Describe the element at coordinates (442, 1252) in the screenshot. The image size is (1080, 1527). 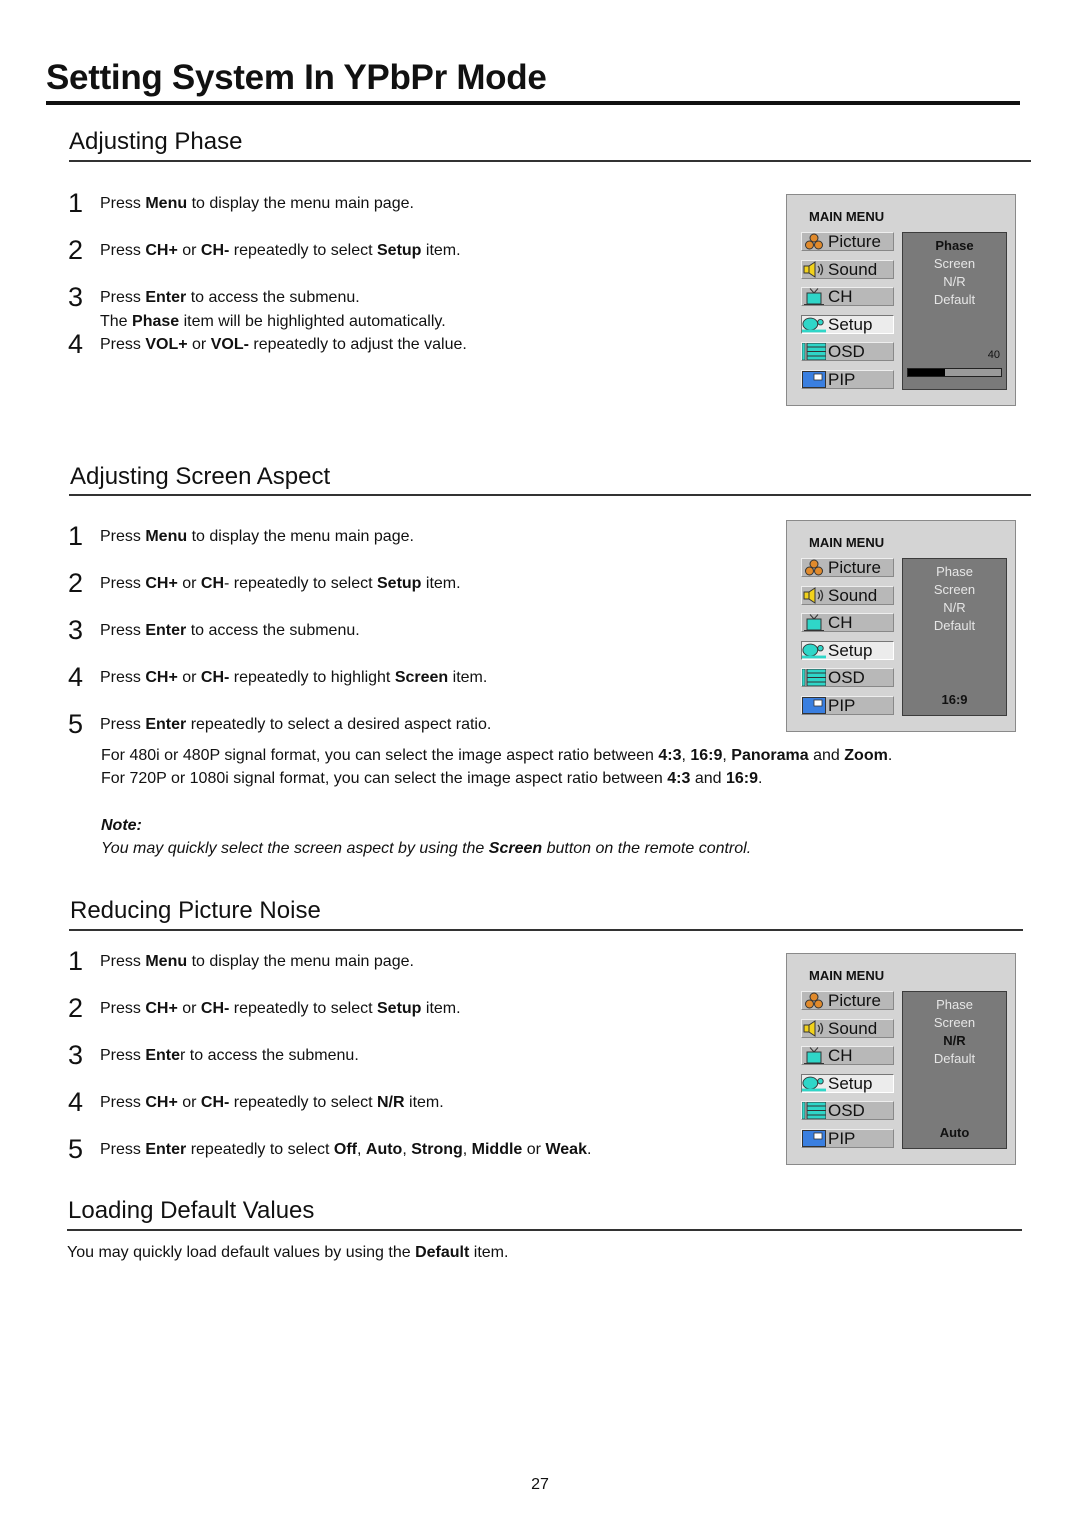
I see `bold-term: Default` at that location.